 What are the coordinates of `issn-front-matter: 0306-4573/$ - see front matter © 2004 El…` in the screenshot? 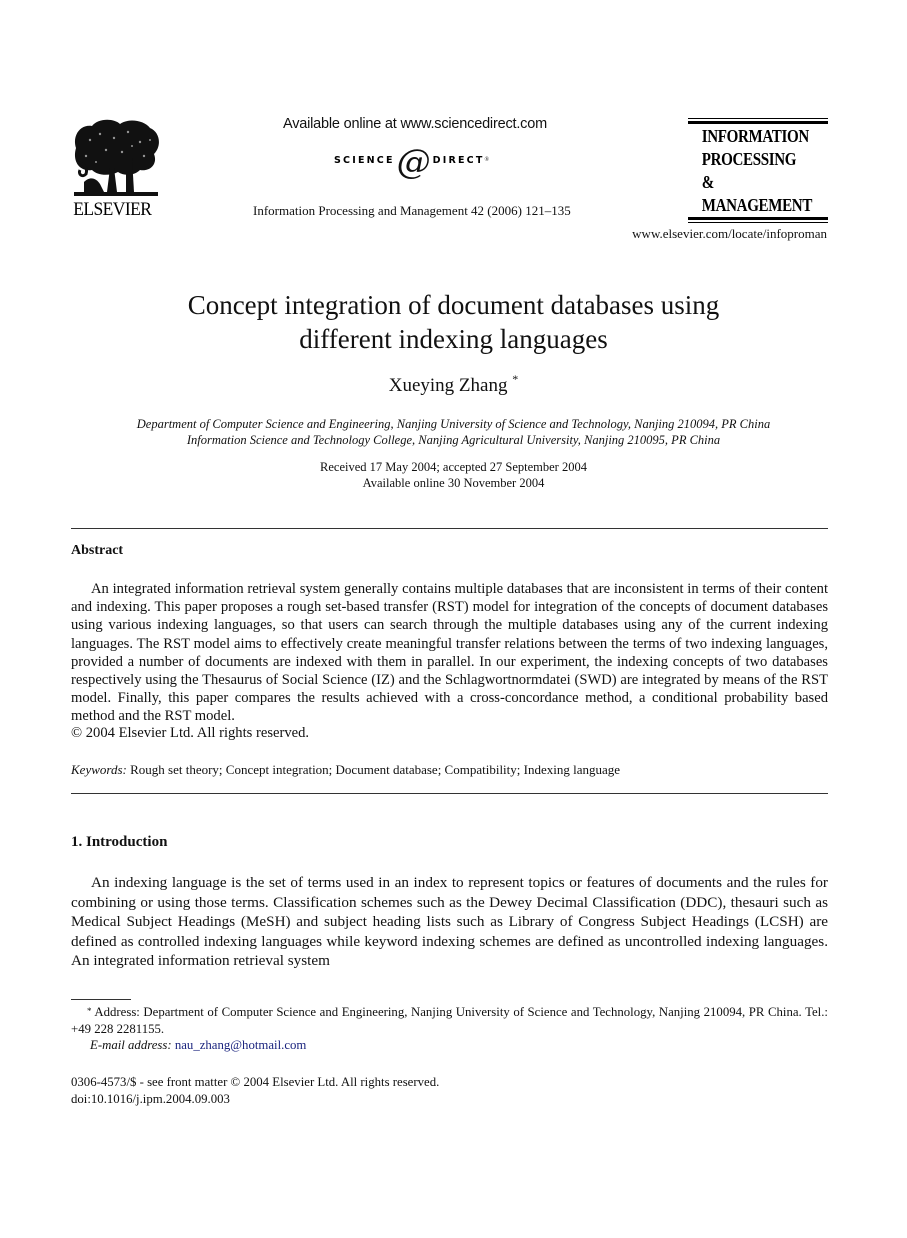 It's located at (255, 1082).